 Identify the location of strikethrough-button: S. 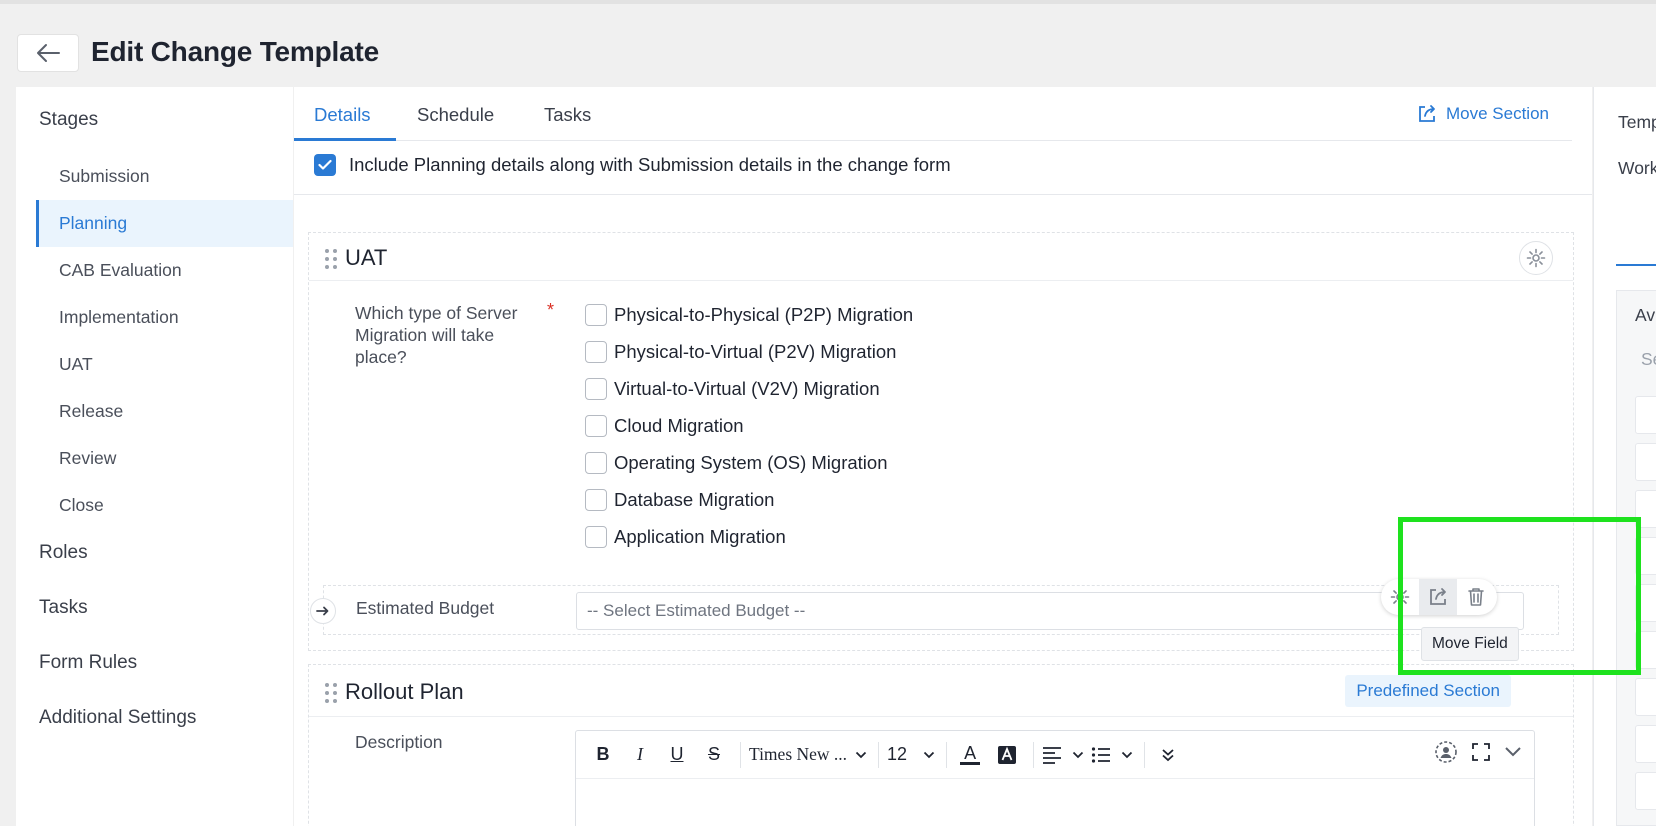
(714, 755).